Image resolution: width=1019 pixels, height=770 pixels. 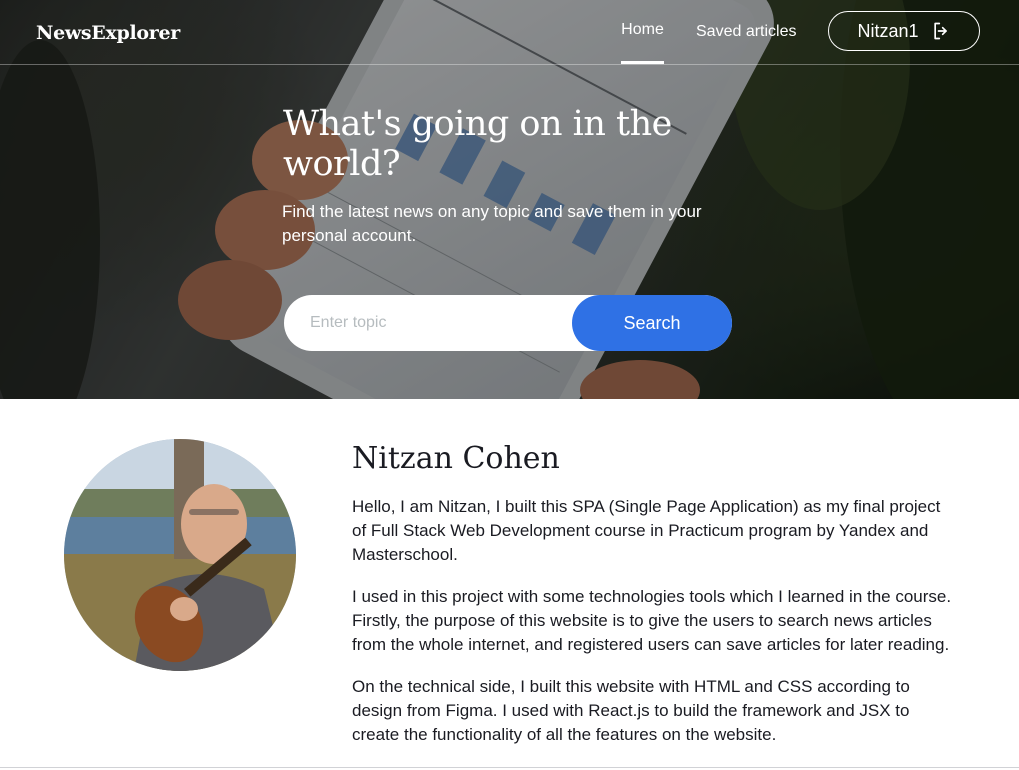 What do you see at coordinates (509, 767) in the screenshot?
I see `divider` at bounding box center [509, 767].